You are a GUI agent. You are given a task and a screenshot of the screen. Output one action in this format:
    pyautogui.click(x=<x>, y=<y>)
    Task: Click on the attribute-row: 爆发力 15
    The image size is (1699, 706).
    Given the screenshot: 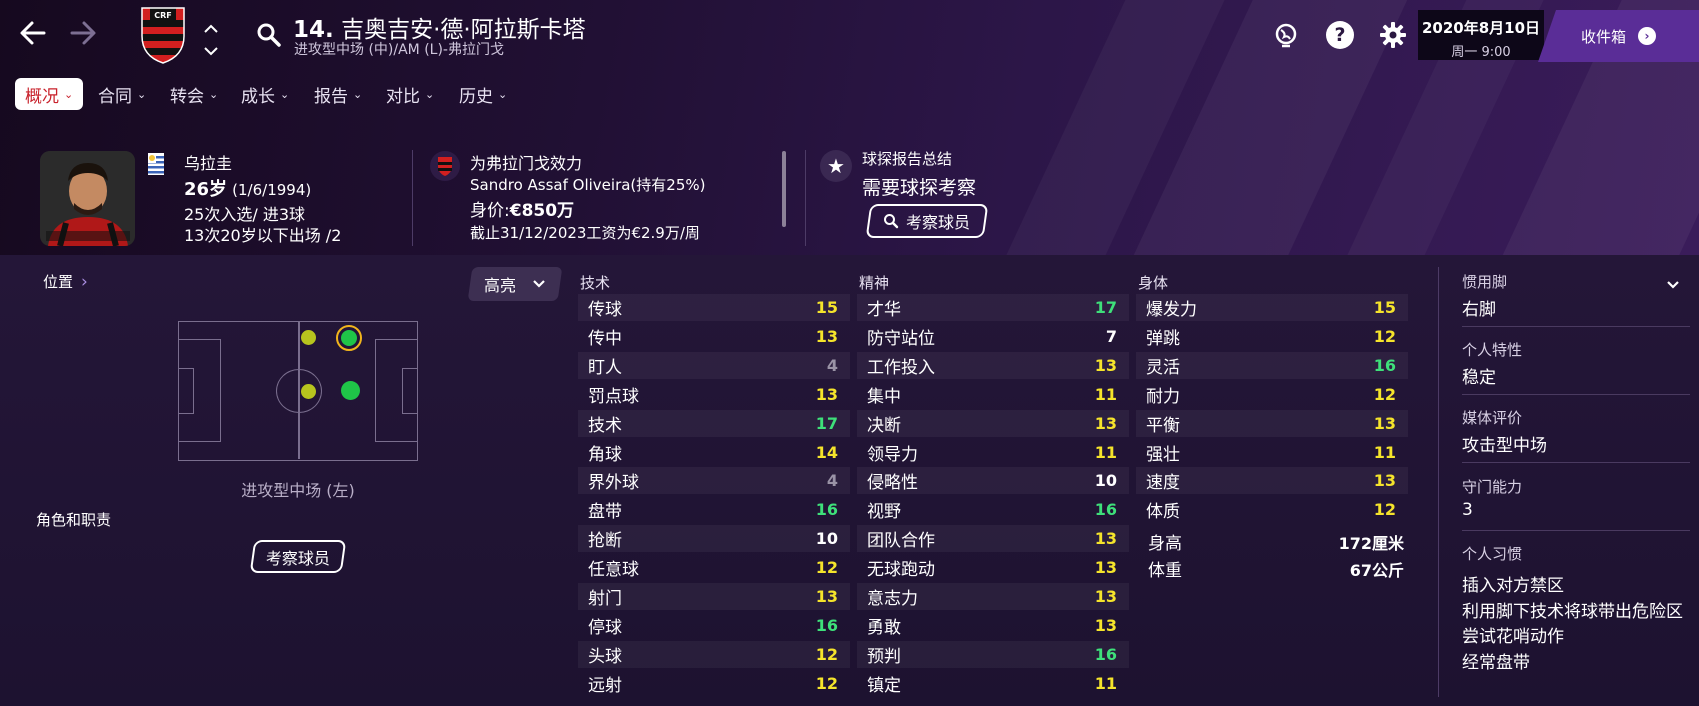 What is the action you would take?
    pyautogui.click(x=1272, y=307)
    